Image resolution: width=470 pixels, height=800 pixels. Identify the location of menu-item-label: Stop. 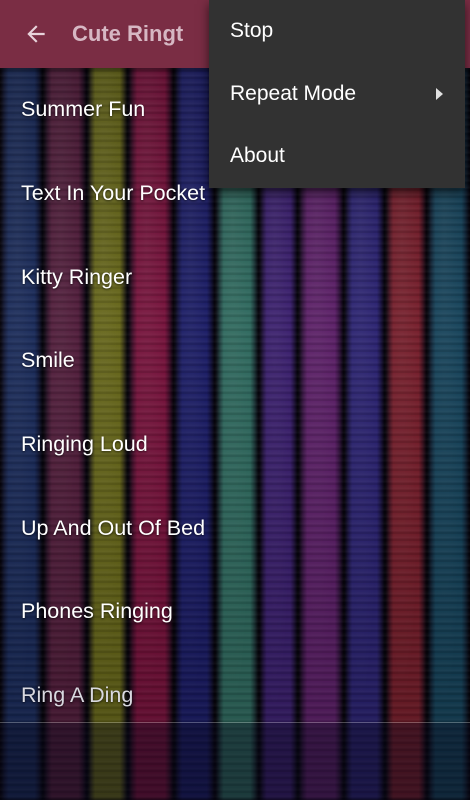
(252, 31).